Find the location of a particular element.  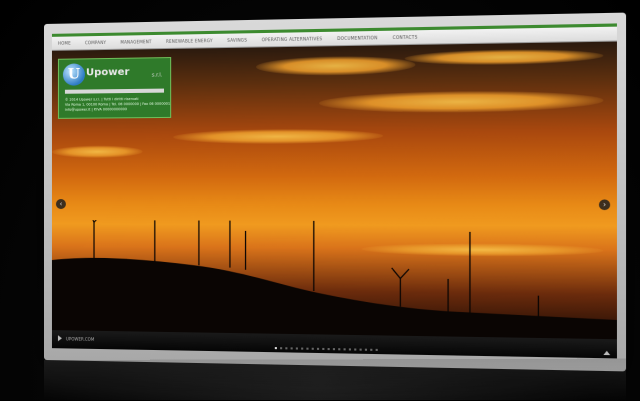

nav-savings: SAVINGS is located at coordinates (237, 39).